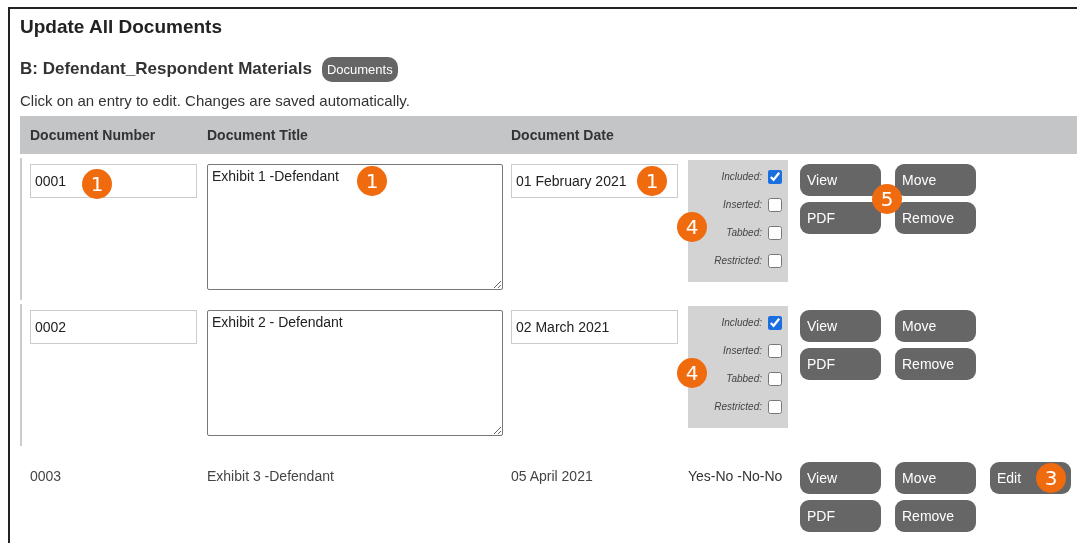  I want to click on number-text: 0003, so click(46, 475).